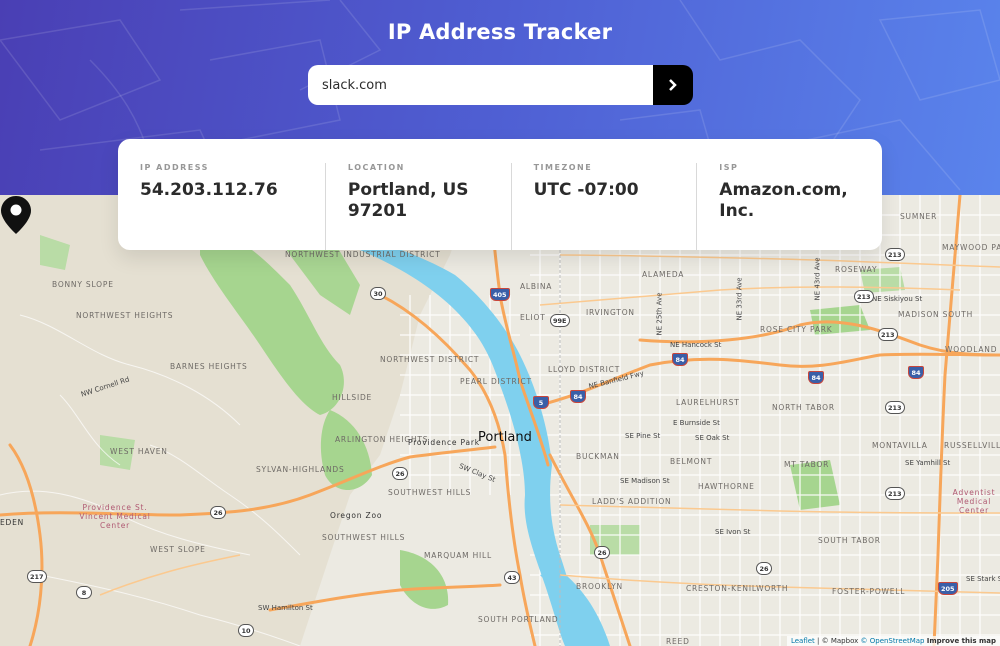  What do you see at coordinates (961, 641) in the screenshot?
I see `improve-map-link: Improve this map` at bounding box center [961, 641].